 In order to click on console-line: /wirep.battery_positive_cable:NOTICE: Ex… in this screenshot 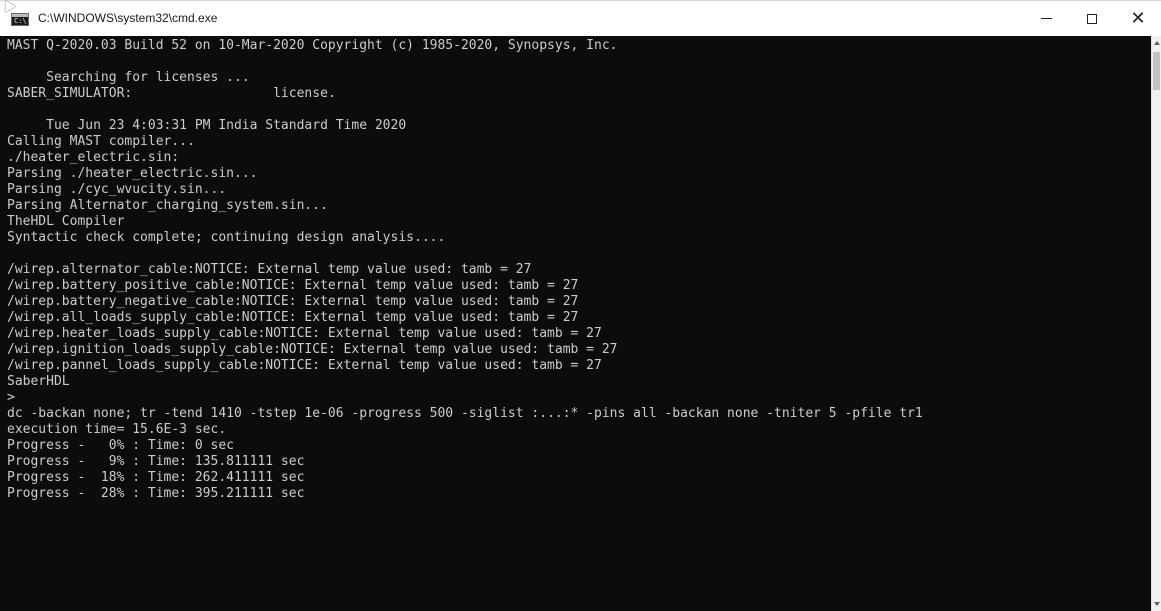, I will do `click(293, 285)`.